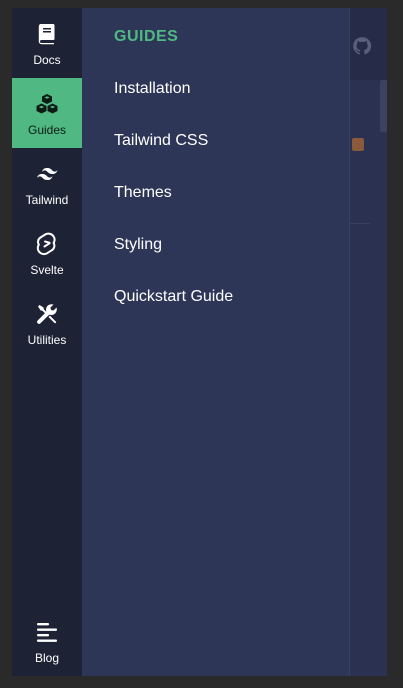 Image resolution: width=403 pixels, height=688 pixels. What do you see at coordinates (152, 89) in the screenshot?
I see `drawer-link-installation: Installation` at bounding box center [152, 89].